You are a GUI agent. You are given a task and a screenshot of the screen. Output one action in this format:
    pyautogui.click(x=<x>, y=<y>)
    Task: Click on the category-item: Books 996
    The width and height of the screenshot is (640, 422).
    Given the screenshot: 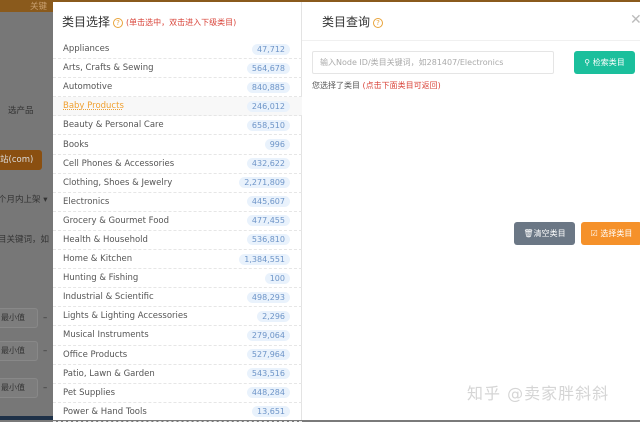 What is the action you would take?
    pyautogui.click(x=177, y=145)
    